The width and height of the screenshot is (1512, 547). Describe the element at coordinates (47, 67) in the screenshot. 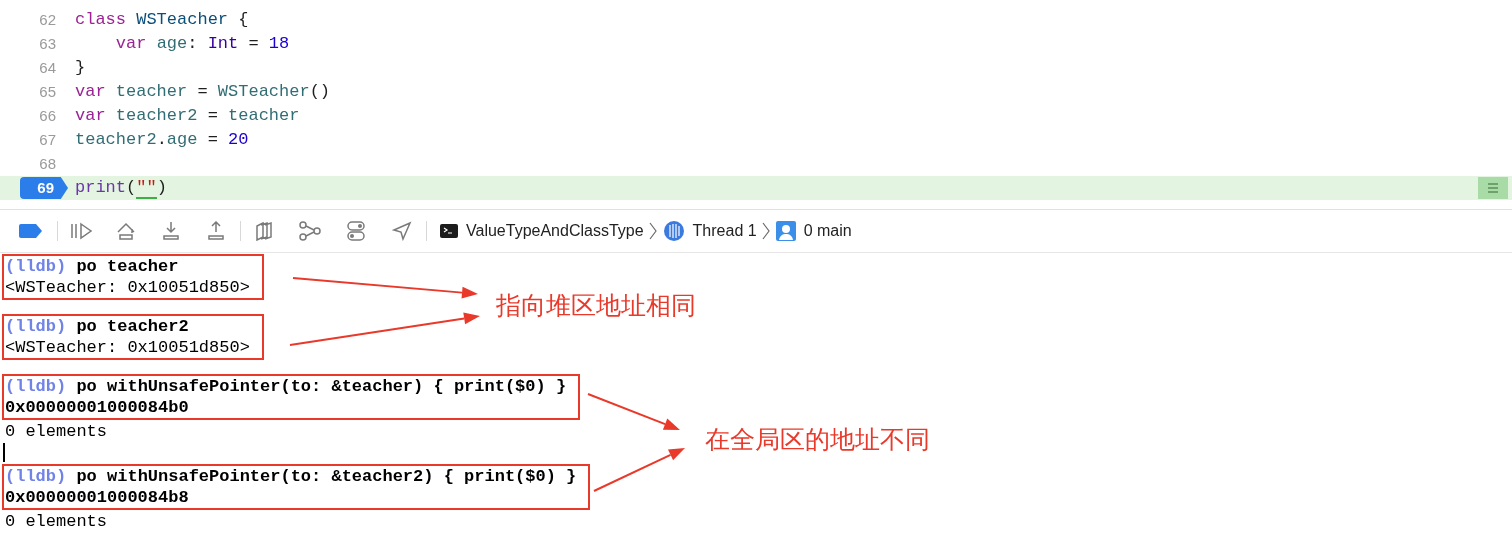

I see `line-number: 64` at that location.